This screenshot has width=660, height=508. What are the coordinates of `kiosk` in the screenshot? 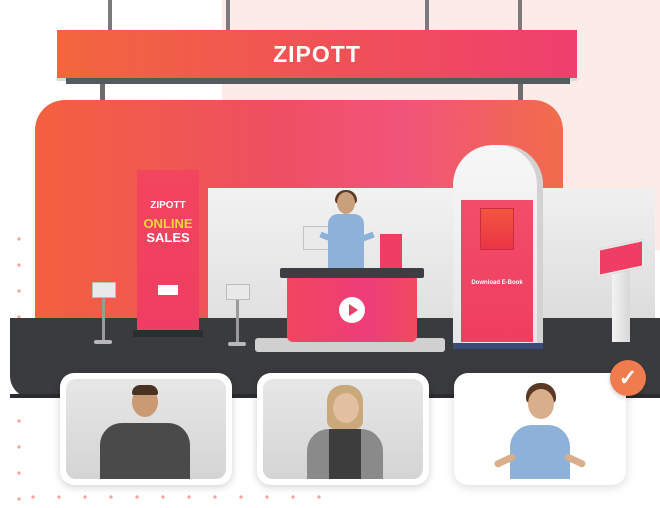 It's located at (621, 291).